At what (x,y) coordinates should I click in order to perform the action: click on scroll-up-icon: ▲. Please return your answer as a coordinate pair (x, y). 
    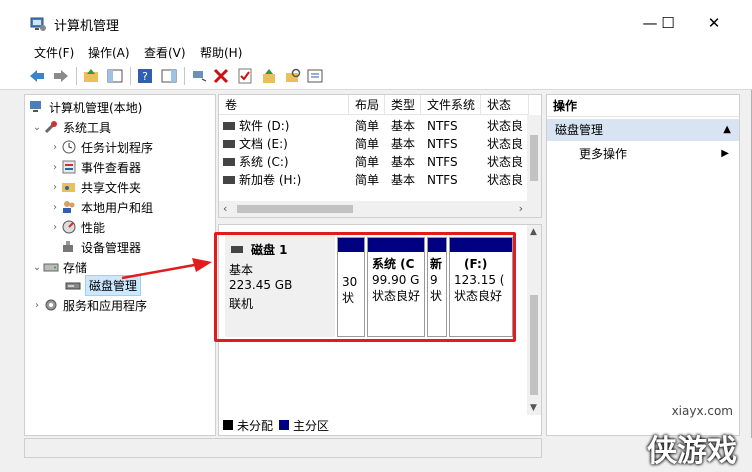
    Looking at the image, I should click on (533, 232).